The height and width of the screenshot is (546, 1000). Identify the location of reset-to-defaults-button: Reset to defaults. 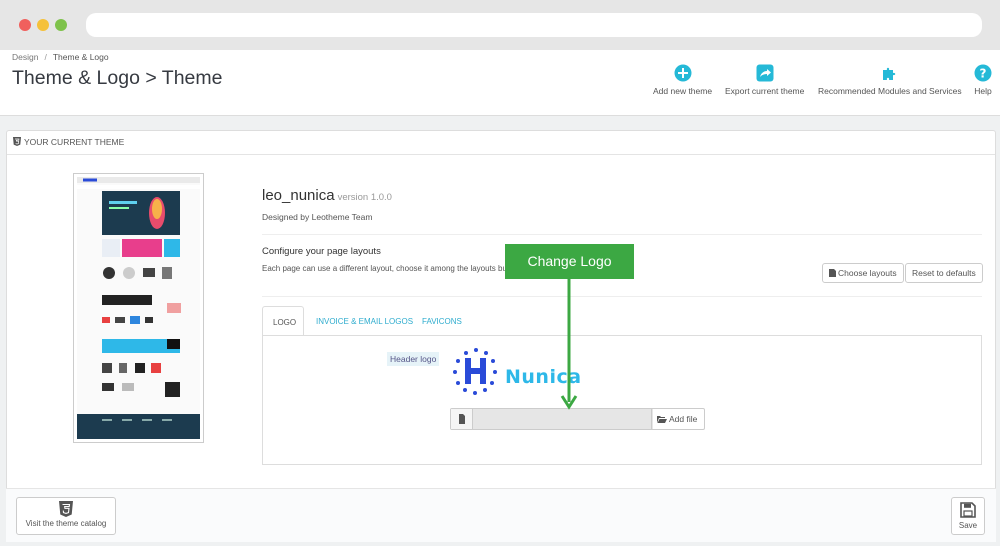
(944, 273).